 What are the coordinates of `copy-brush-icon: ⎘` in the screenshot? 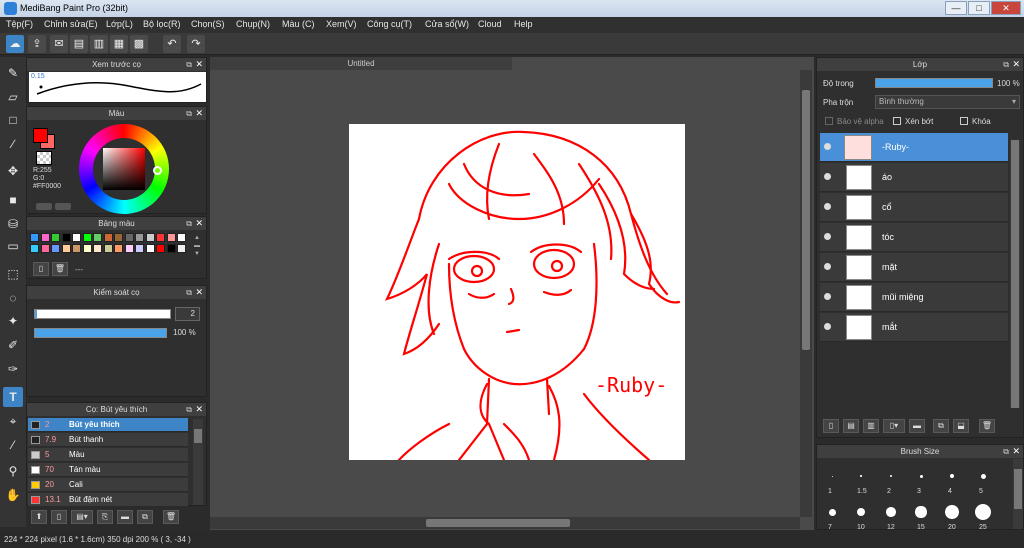 It's located at (105, 517).